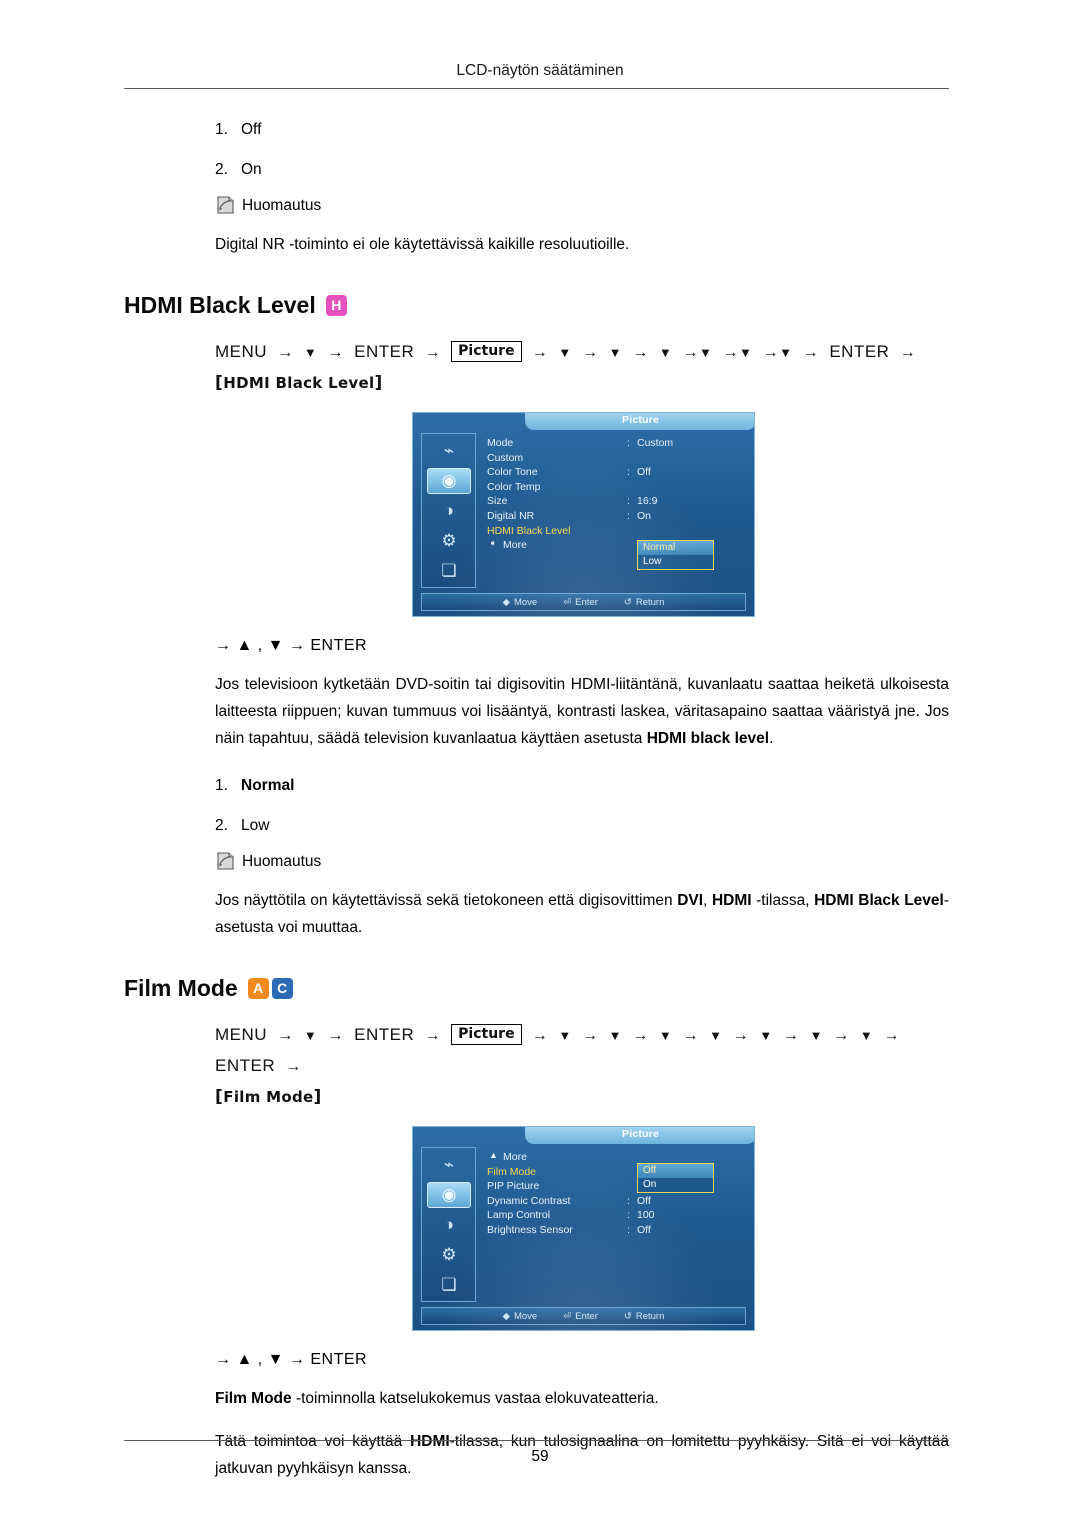 The image size is (1080, 1527). I want to click on osd-popup-film-mode: Off On, so click(675, 1178).